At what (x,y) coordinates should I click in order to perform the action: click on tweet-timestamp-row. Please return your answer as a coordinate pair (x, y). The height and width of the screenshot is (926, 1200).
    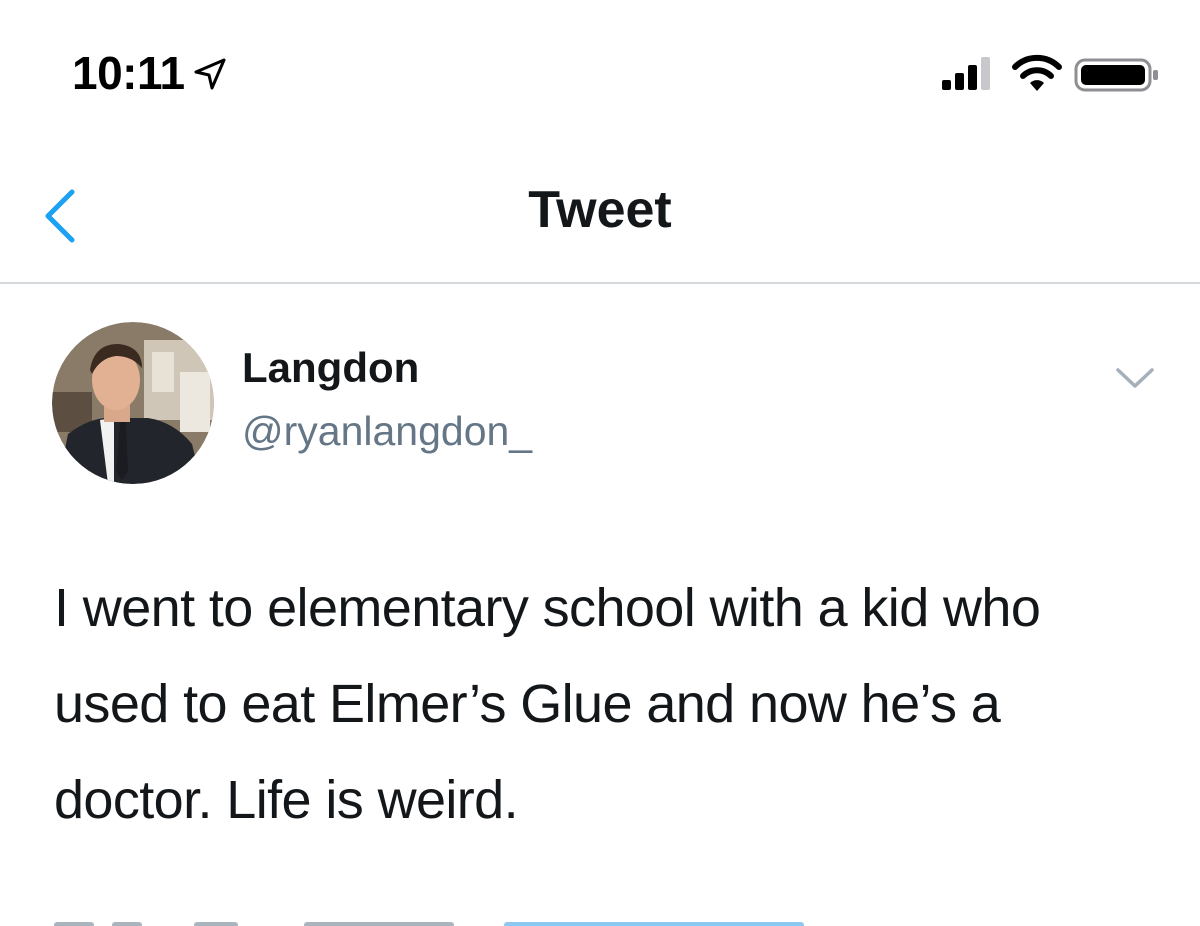
    Looking at the image, I should click on (429, 924).